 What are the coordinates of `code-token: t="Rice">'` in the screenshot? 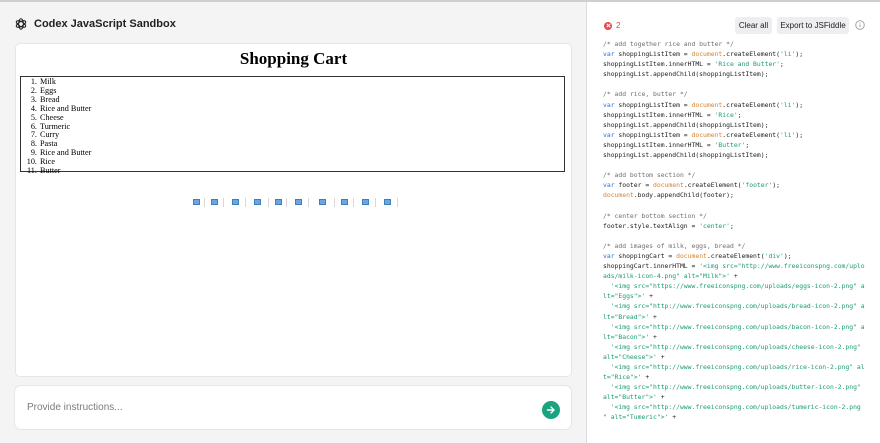 It's located at (622, 377).